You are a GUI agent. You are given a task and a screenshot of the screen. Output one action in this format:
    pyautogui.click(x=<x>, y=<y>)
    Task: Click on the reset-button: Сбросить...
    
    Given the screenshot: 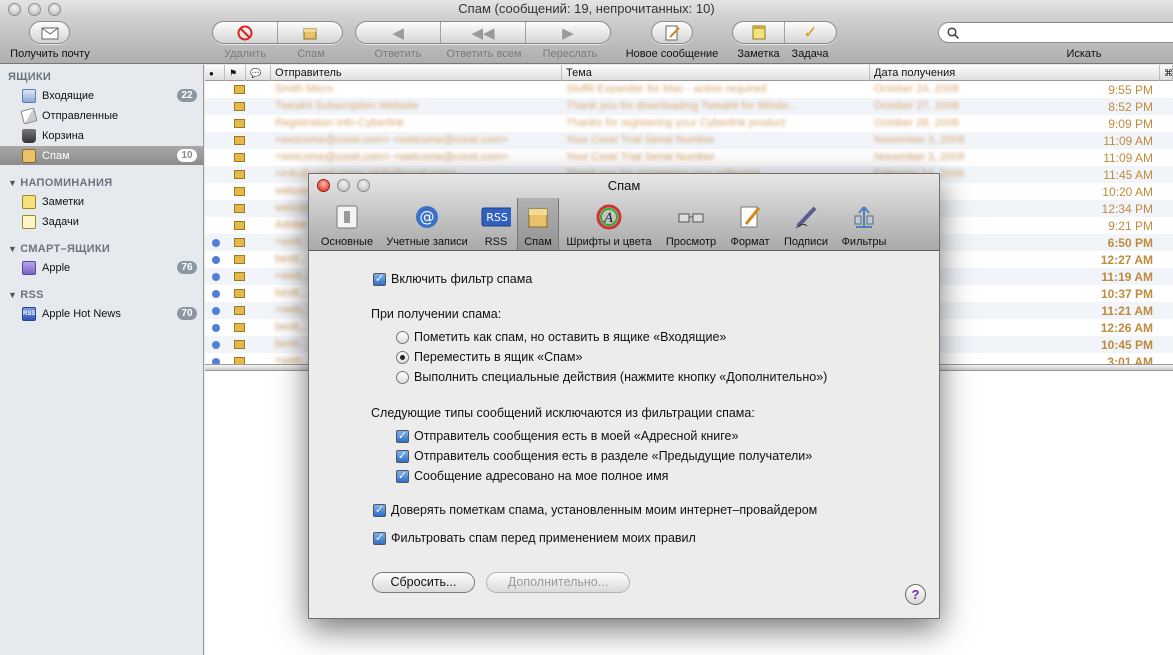 What is the action you would take?
    pyautogui.click(x=423, y=582)
    